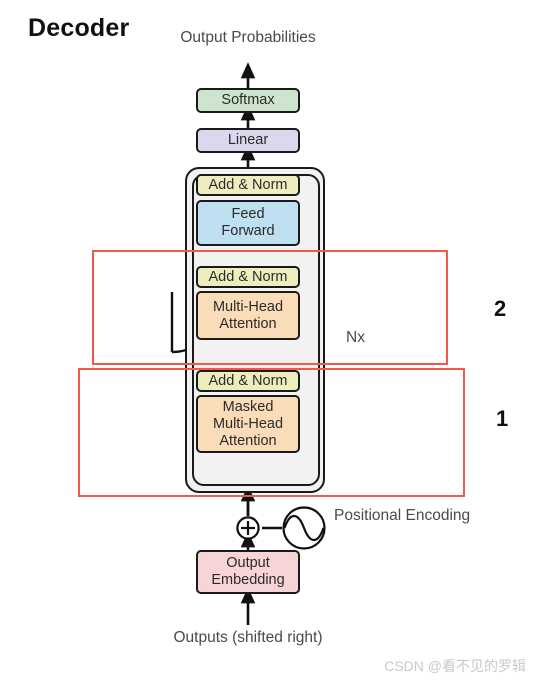 This screenshot has width=538, height=690. I want to click on watermark: CSDN @看不见的罗辑, so click(455, 666).